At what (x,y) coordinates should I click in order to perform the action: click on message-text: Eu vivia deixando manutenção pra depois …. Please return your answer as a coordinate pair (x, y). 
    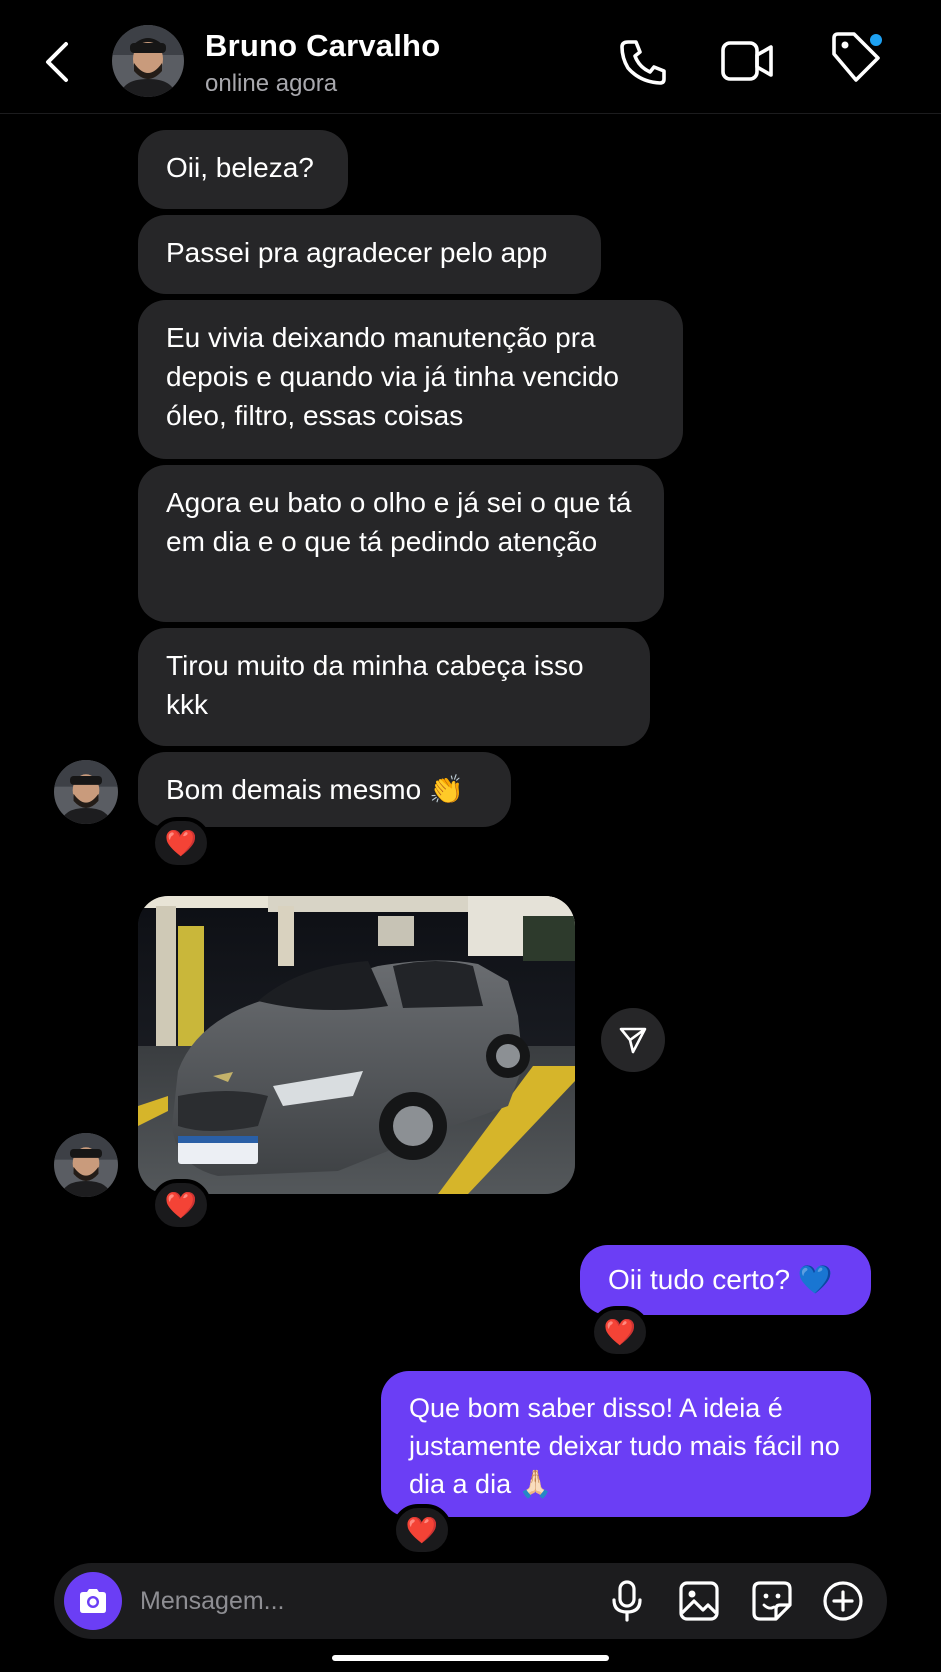
    Looking at the image, I should click on (393, 376).